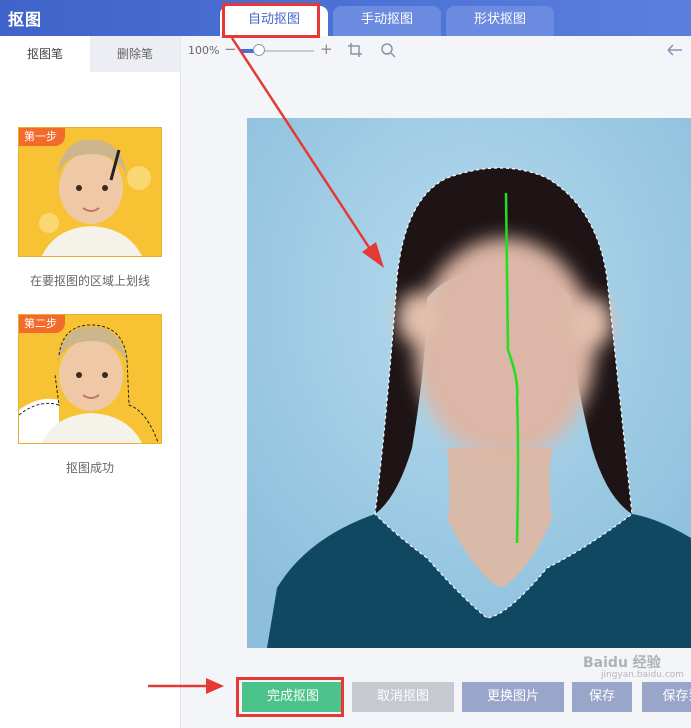  What do you see at coordinates (230, 49) in the screenshot?
I see `zoom-out-button: −` at bounding box center [230, 49].